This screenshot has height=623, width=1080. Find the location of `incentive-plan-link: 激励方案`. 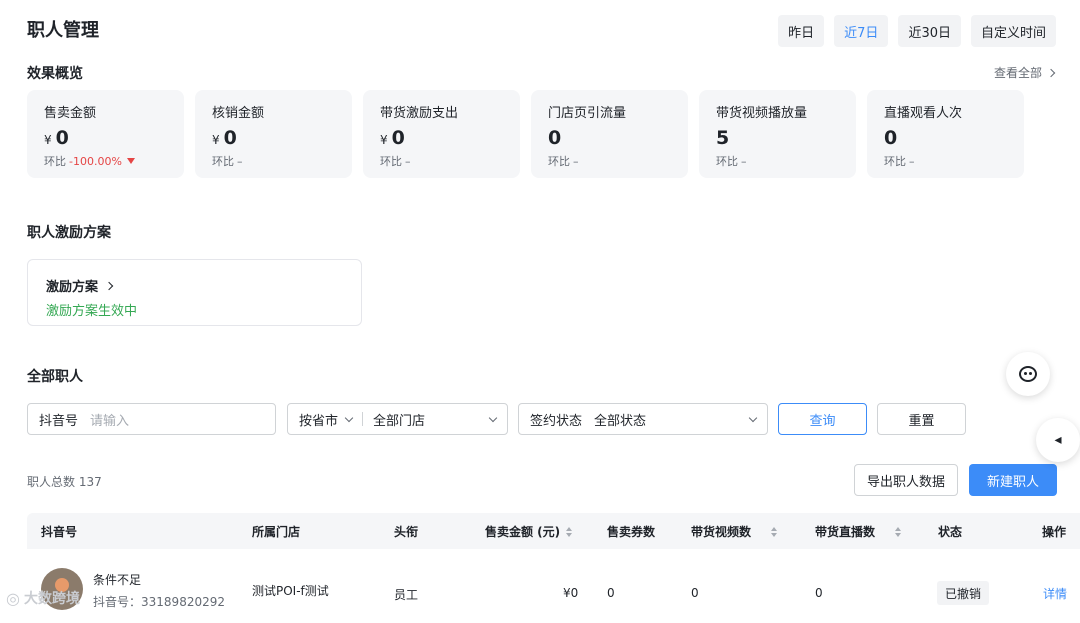

incentive-plan-link: 激励方案 is located at coordinates (194, 285).